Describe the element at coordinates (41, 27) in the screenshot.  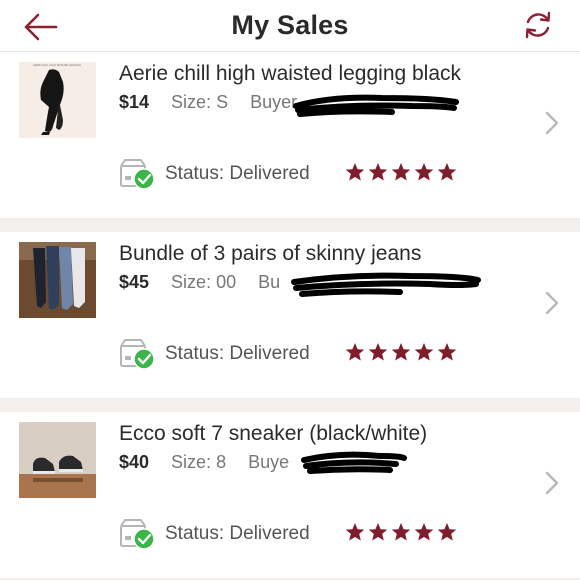
I see `back-arrow-icon` at that location.